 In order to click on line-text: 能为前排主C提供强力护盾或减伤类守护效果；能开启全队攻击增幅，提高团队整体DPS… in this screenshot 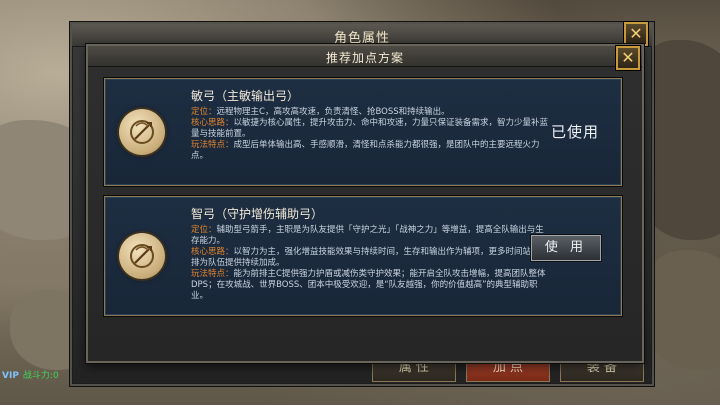, I will do `click(368, 285)`.